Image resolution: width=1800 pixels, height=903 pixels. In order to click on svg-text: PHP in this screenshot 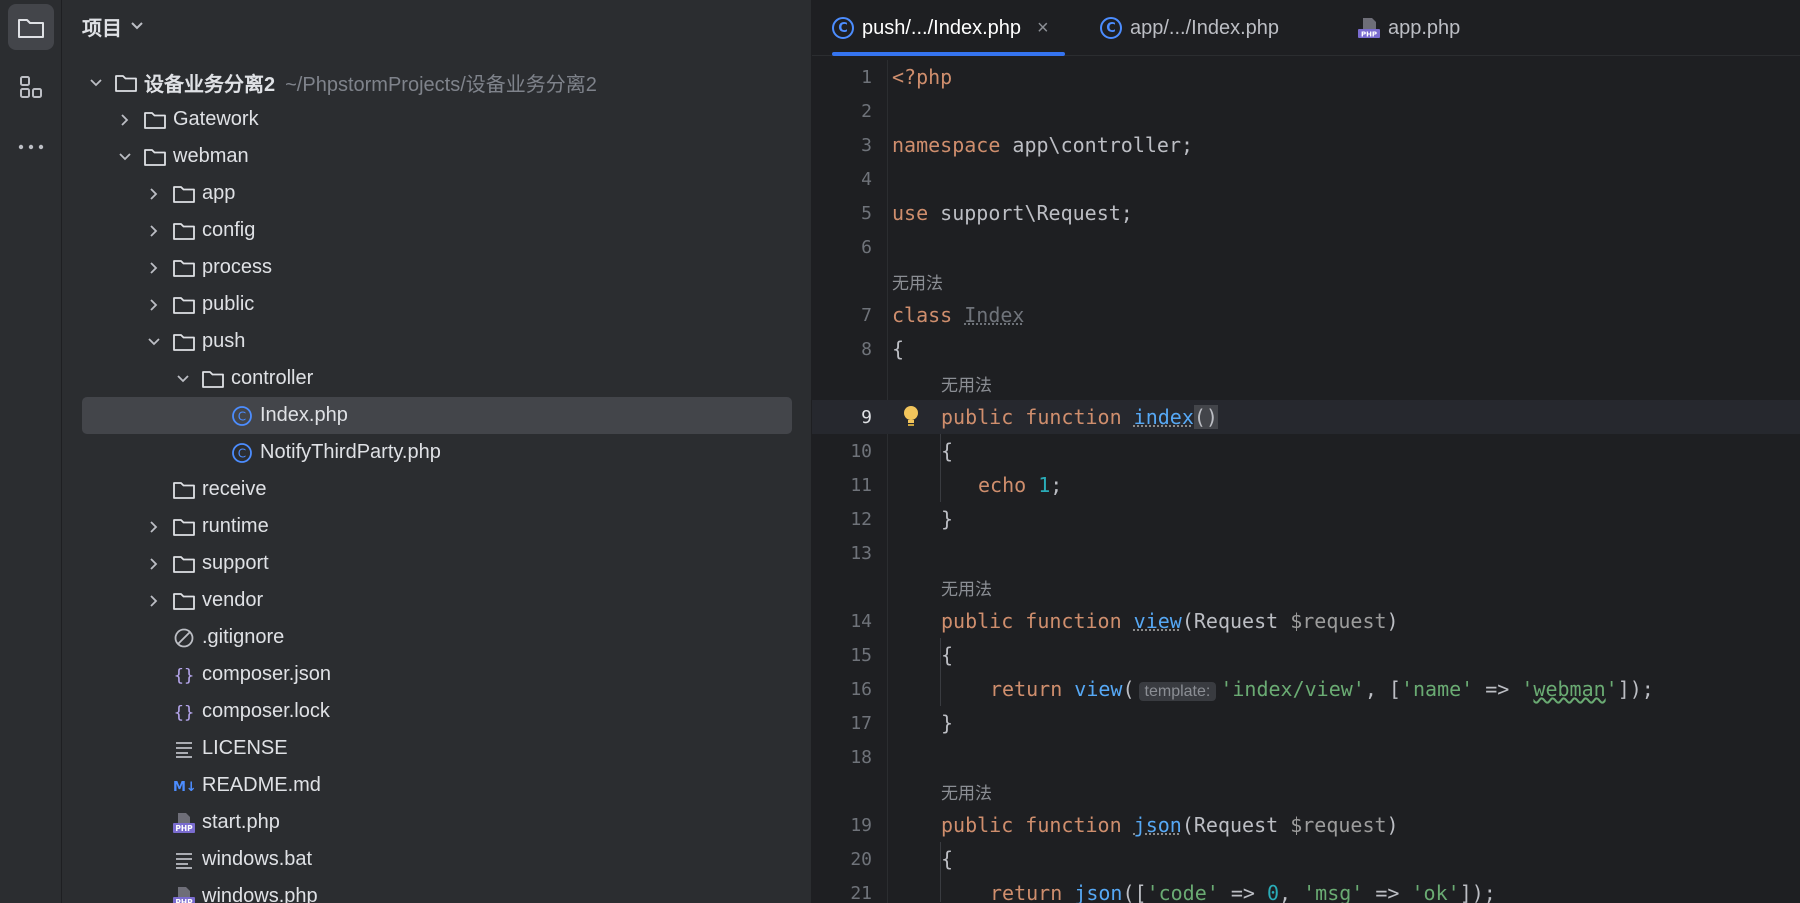, I will do `click(184, 900)`.